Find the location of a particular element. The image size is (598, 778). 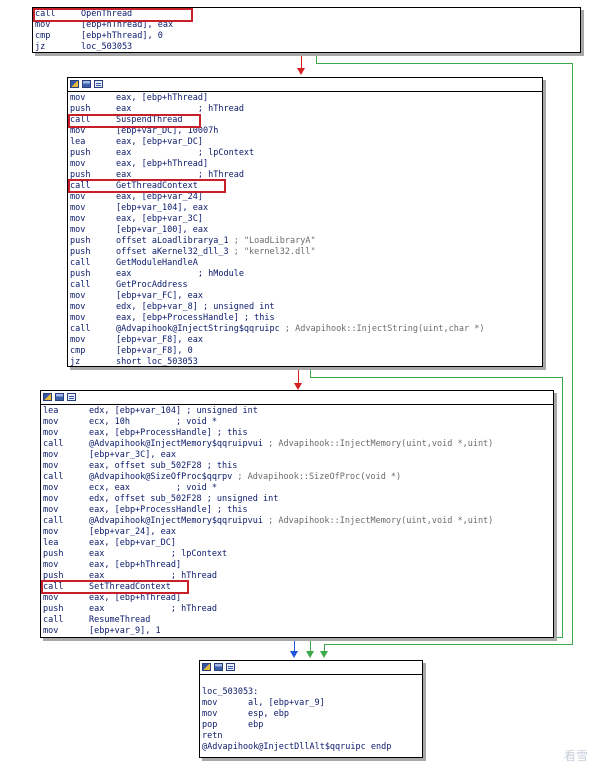

asm-label: loc_503053: is located at coordinates (312, 692).